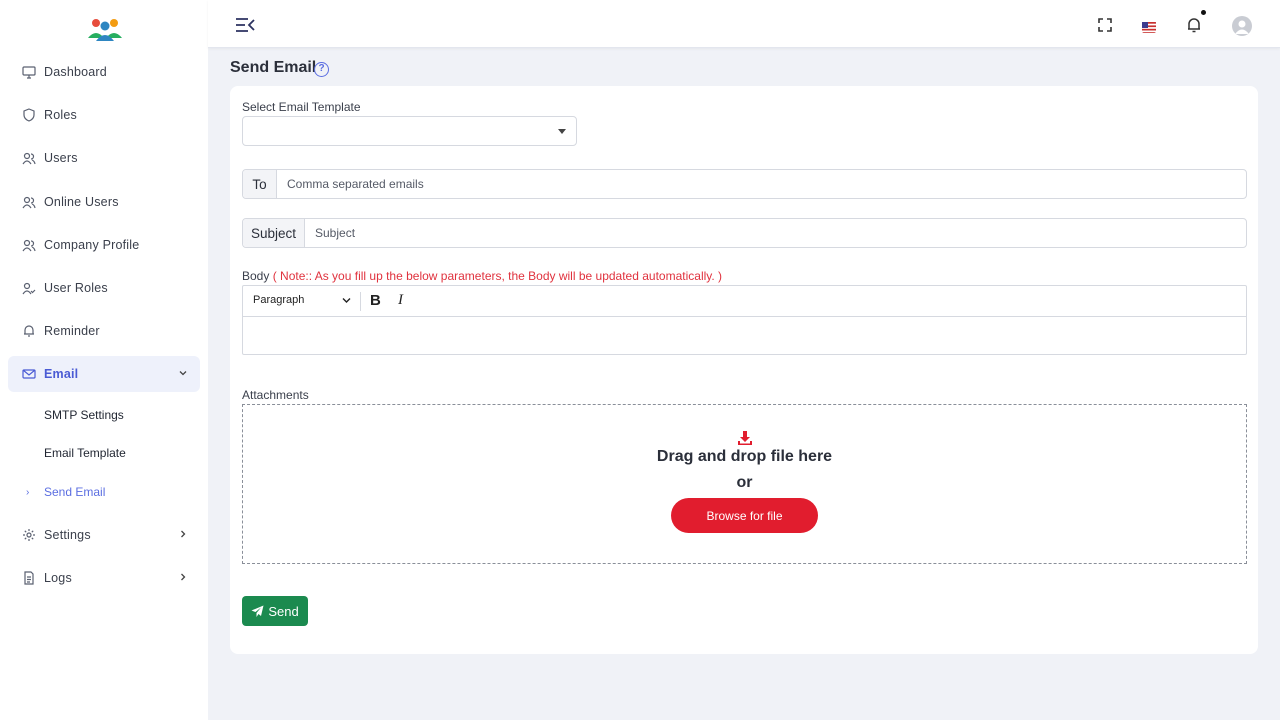 This screenshot has width=1280, height=720. What do you see at coordinates (256, 276) in the screenshot?
I see `body-label-text: Body` at bounding box center [256, 276].